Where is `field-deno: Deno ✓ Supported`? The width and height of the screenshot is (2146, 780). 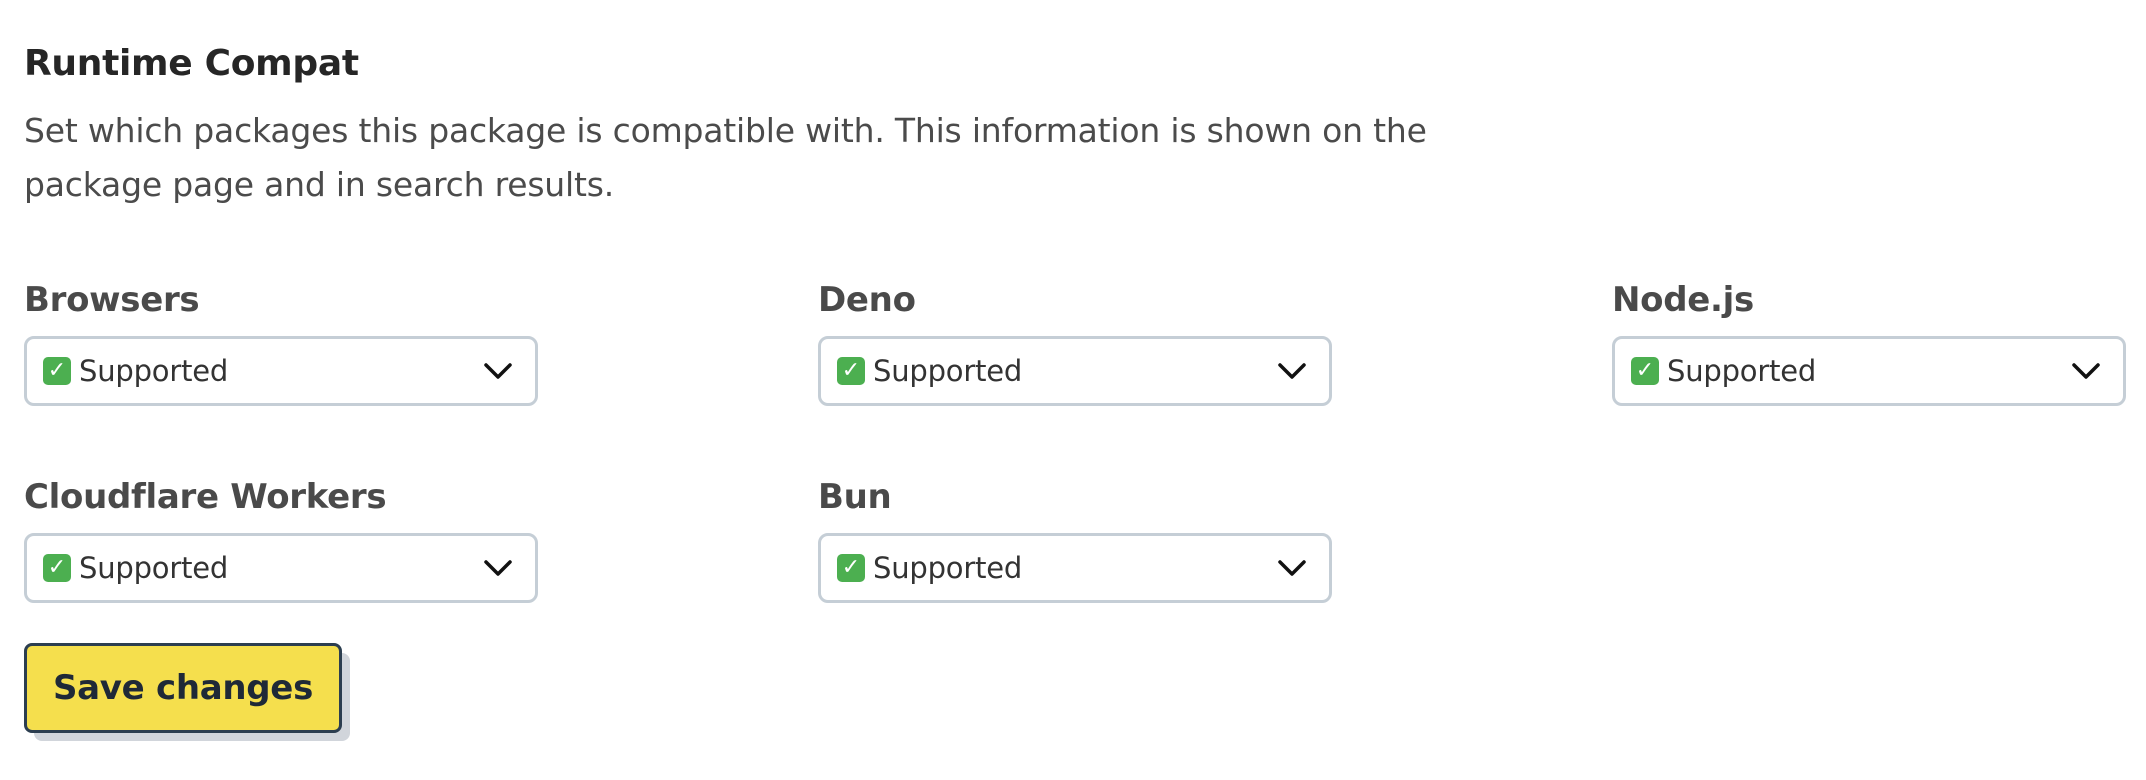 field-deno: Deno ✓ Supported is located at coordinates (1075, 342).